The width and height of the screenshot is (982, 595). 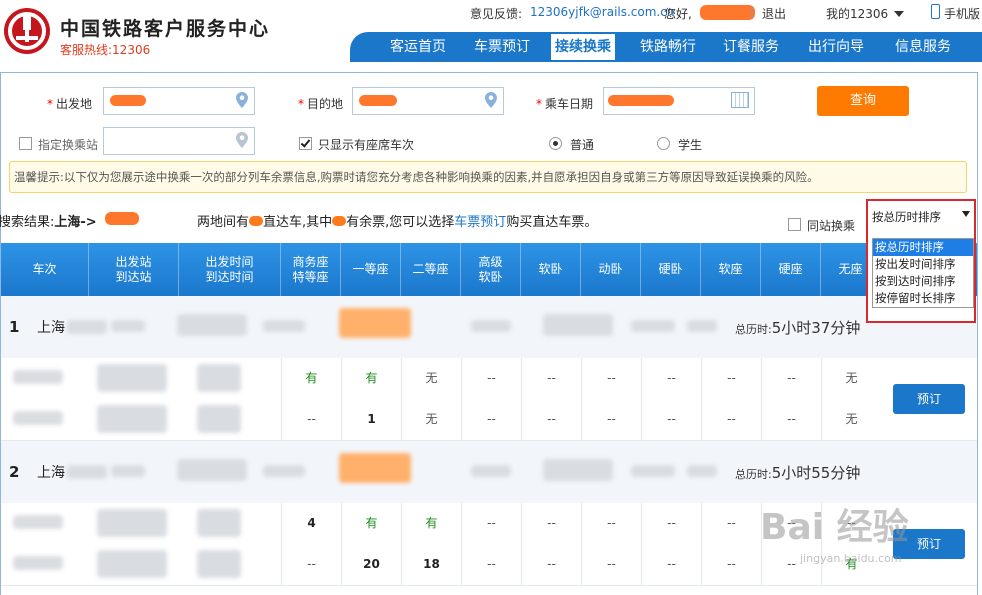 What do you see at coordinates (923, 247) in the screenshot?
I see `sort-option-total-duration: 按总历时排序` at bounding box center [923, 247].